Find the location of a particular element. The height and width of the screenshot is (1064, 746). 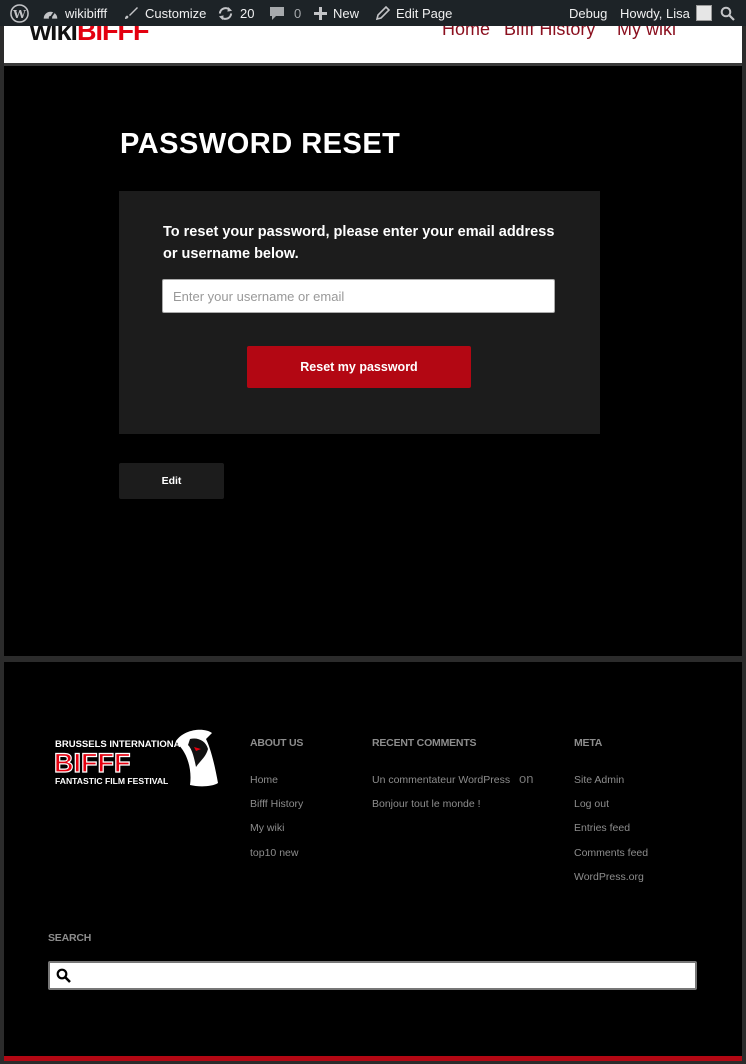

meta-link-comments-feed: Comments feed is located at coordinates (611, 853).